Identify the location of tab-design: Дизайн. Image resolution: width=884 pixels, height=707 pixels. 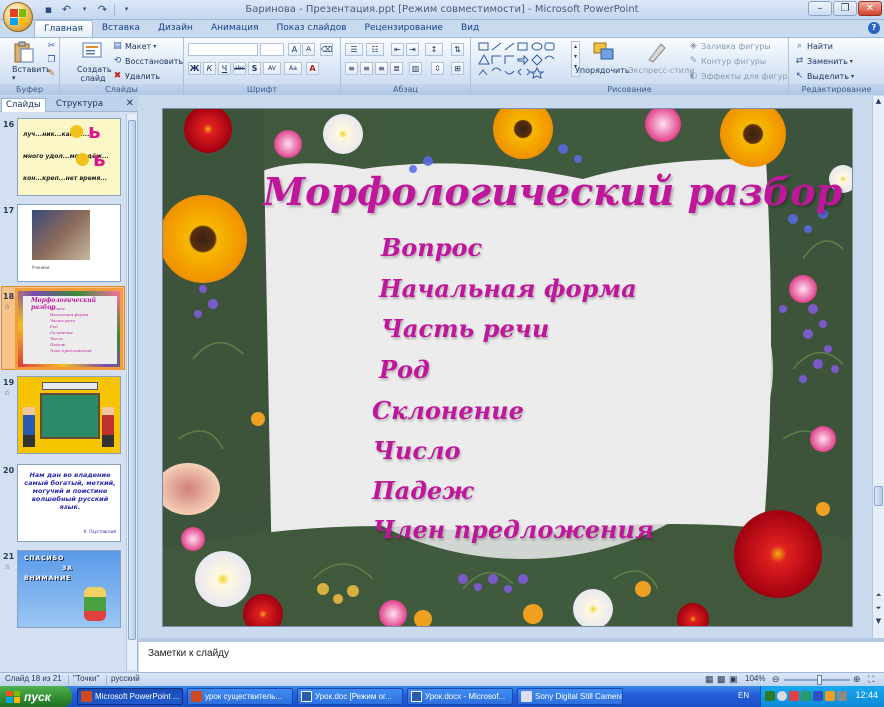
(175, 28).